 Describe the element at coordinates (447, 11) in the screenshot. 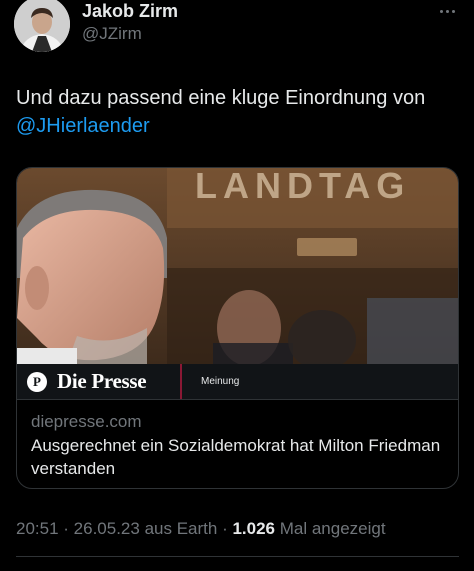

I see `more-options-icon` at that location.